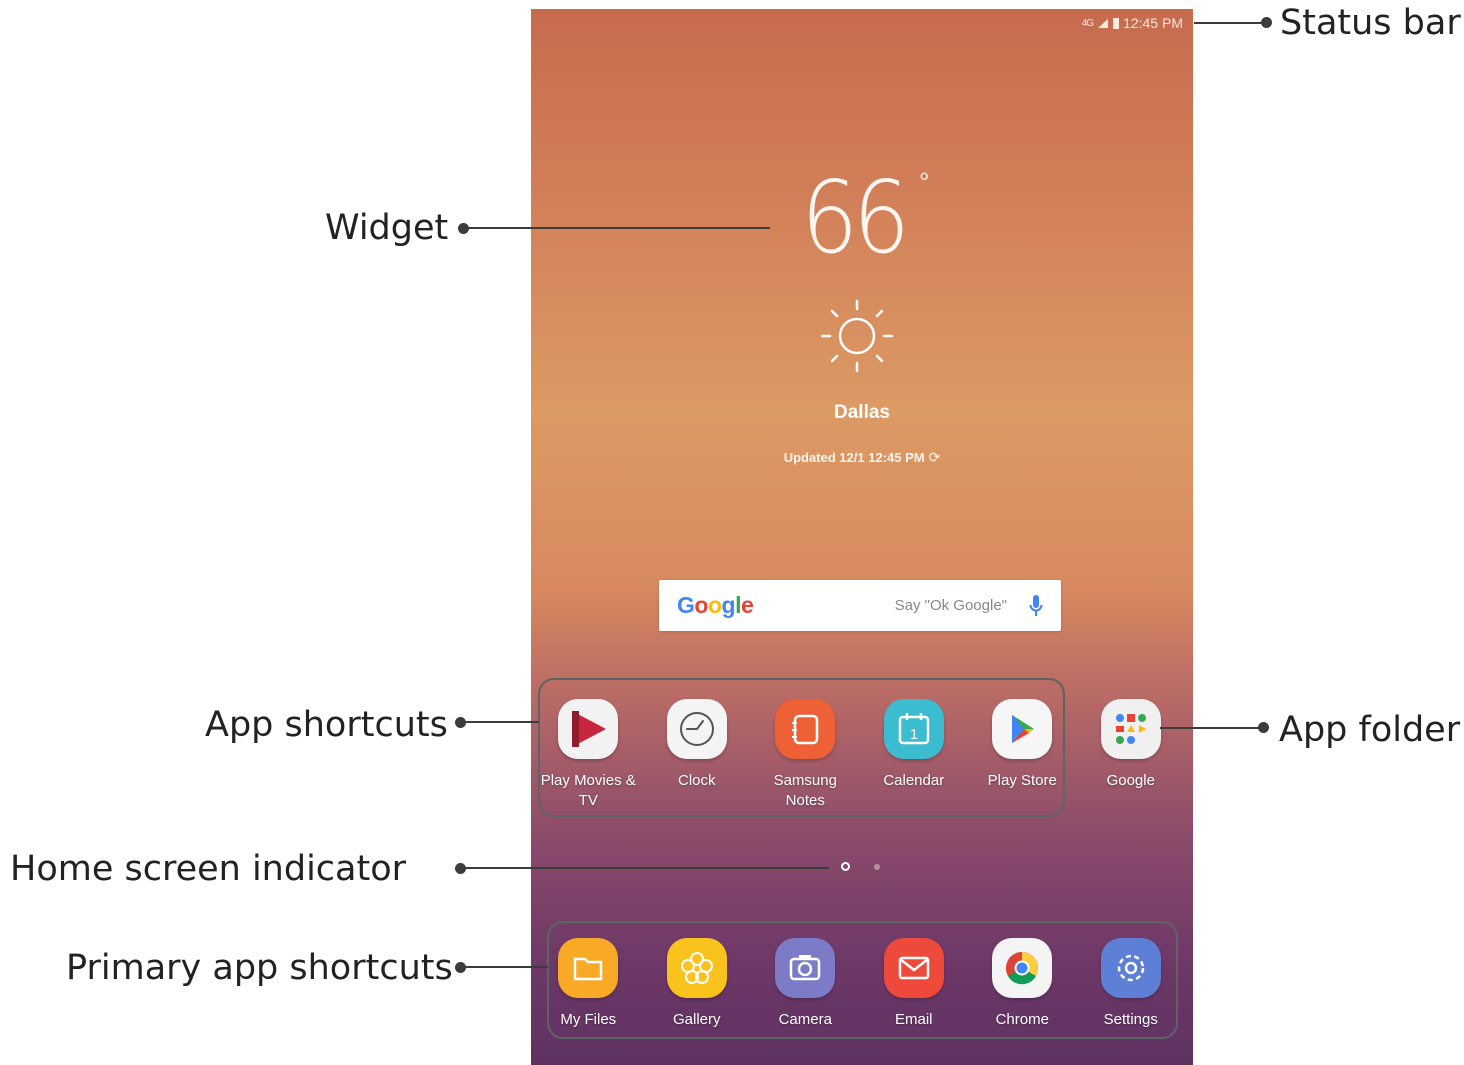 The width and height of the screenshot is (1464, 1065). What do you see at coordinates (935, 457) in the screenshot?
I see `refresh-icon: ⟳` at bounding box center [935, 457].